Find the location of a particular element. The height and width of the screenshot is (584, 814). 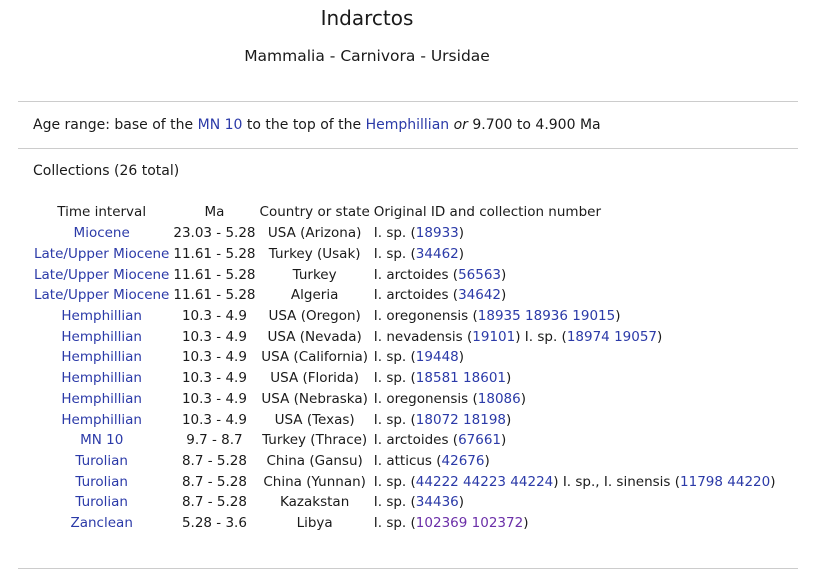

cell-country: Libya is located at coordinates (314, 522).